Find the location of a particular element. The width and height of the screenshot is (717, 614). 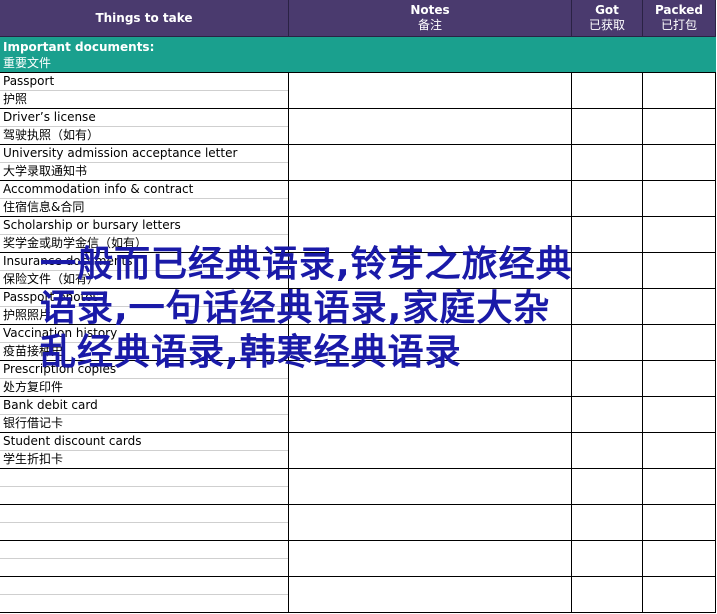

item-name-cell: Bank debit card 银行借记卡 is located at coordinates (144, 415).